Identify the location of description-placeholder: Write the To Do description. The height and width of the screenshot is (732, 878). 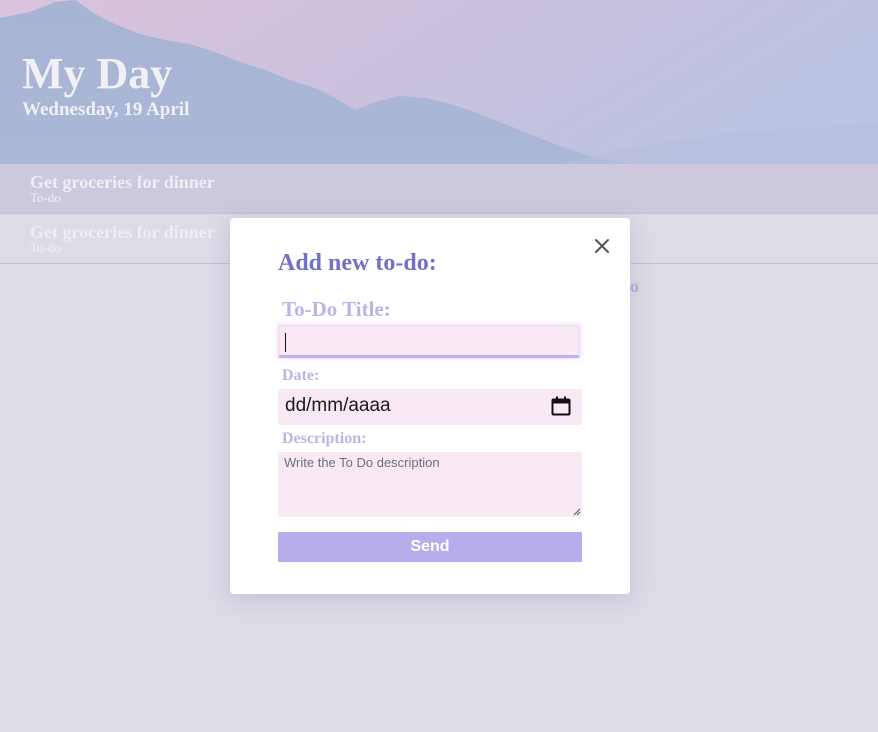
(362, 462).